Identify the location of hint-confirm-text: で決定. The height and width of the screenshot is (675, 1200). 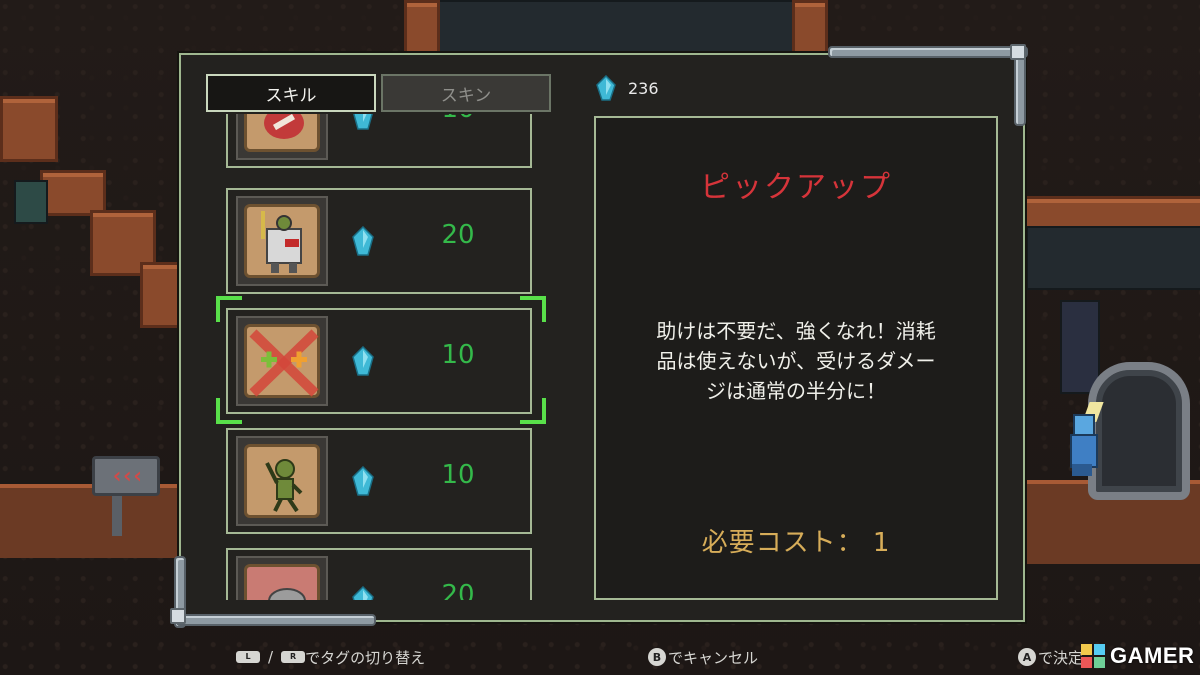
(1061, 657).